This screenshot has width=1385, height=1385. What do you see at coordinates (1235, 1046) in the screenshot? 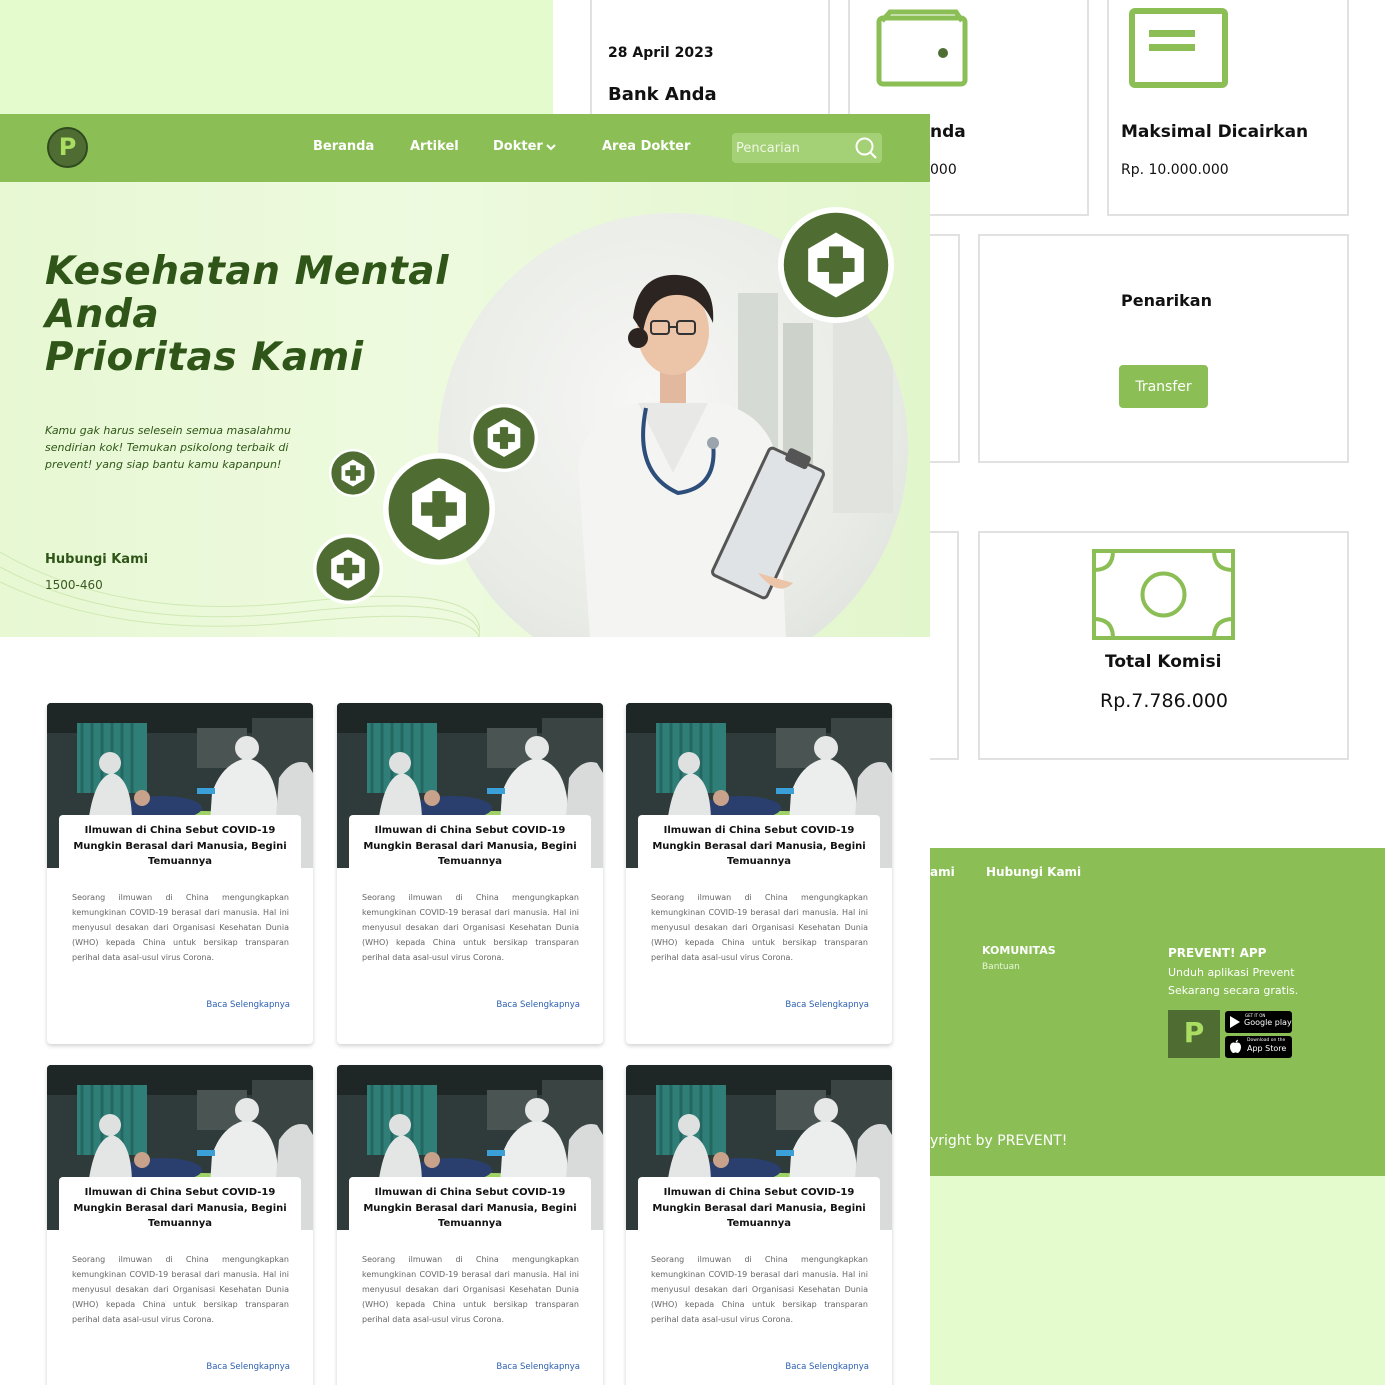
I see `apple-icon` at bounding box center [1235, 1046].